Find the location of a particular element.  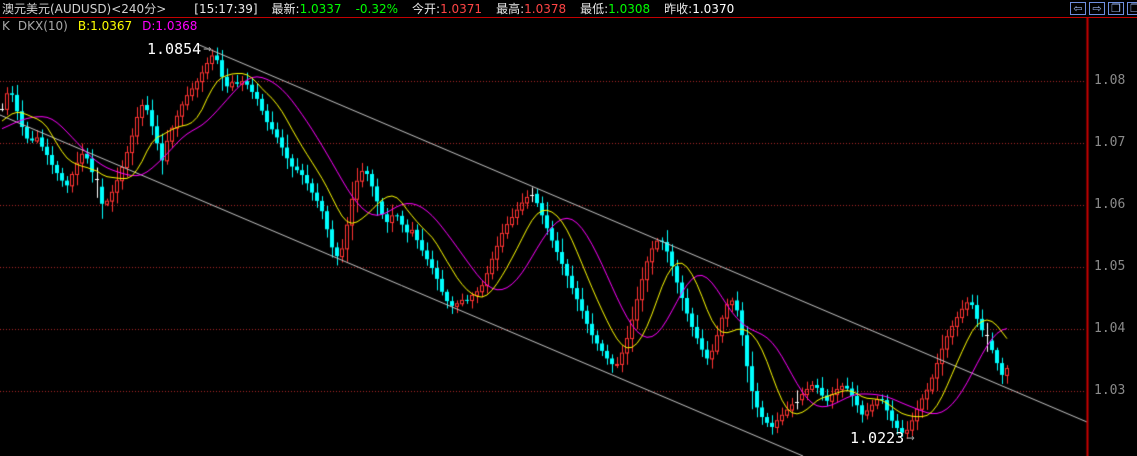

left-arrow-icon: ⇦ is located at coordinates (1078, 8).